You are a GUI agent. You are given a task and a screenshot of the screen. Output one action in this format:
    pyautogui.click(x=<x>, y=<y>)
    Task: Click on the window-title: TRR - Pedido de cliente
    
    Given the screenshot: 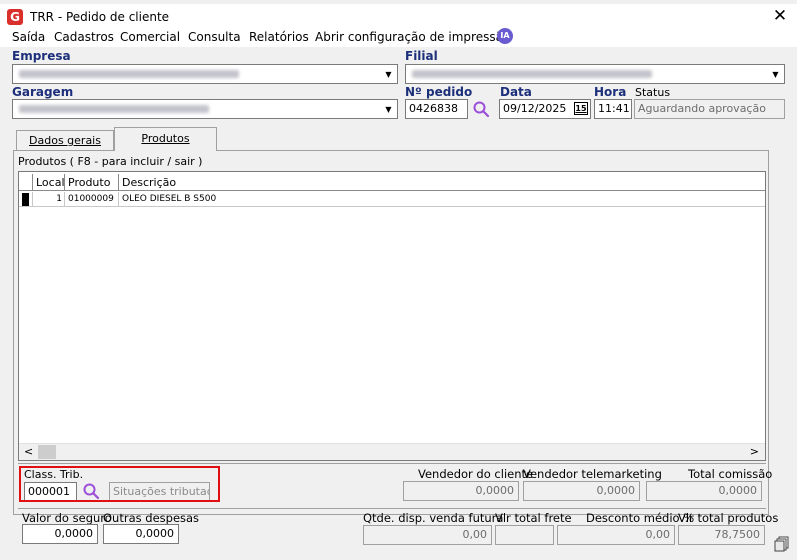 What is the action you would take?
    pyautogui.click(x=100, y=17)
    